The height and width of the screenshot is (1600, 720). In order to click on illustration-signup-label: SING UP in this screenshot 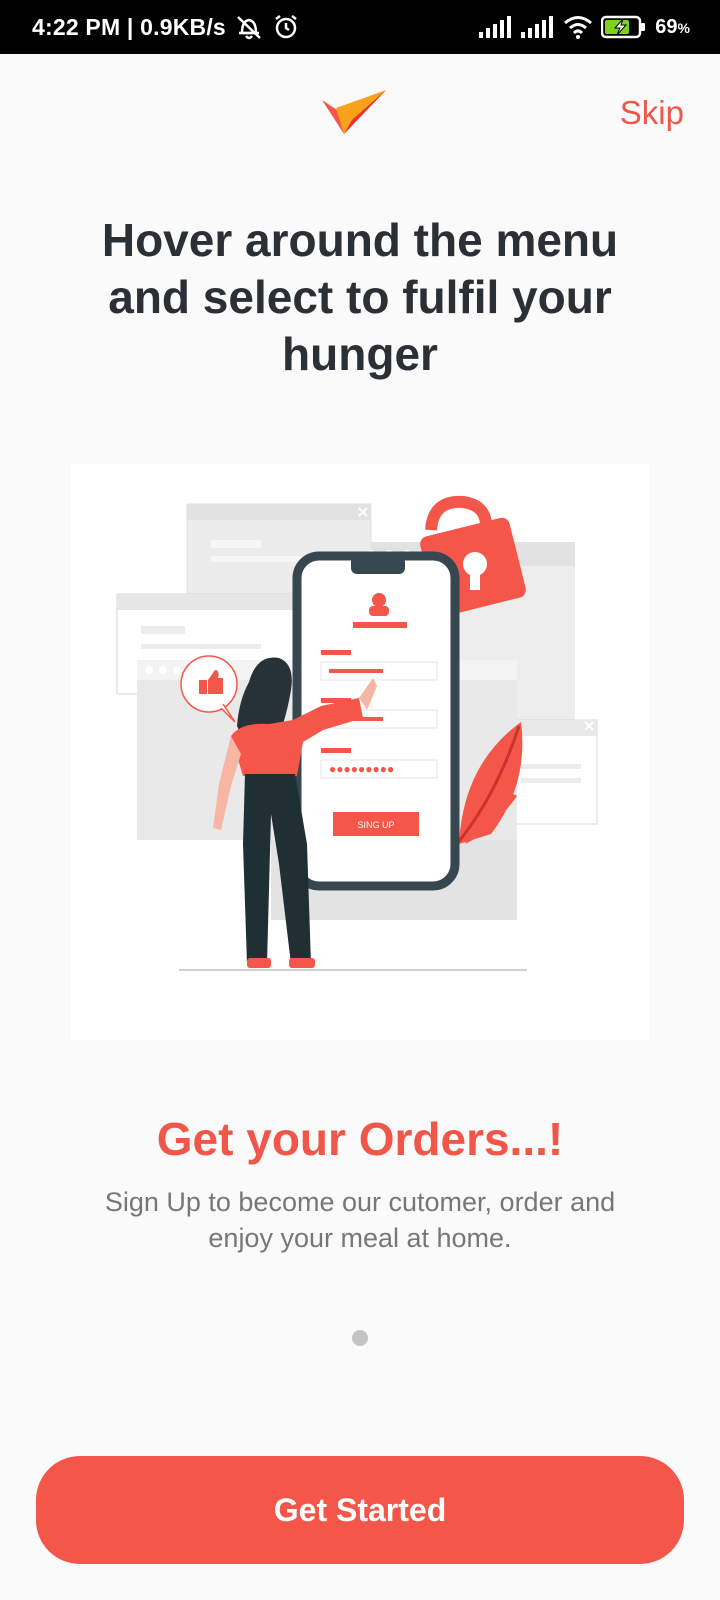, I will do `click(375, 825)`.